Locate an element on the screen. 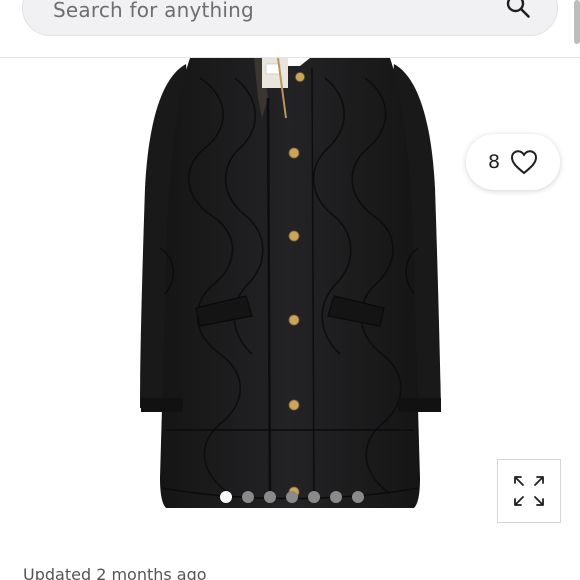  search-header: Search for anything is located at coordinates (290, 29).